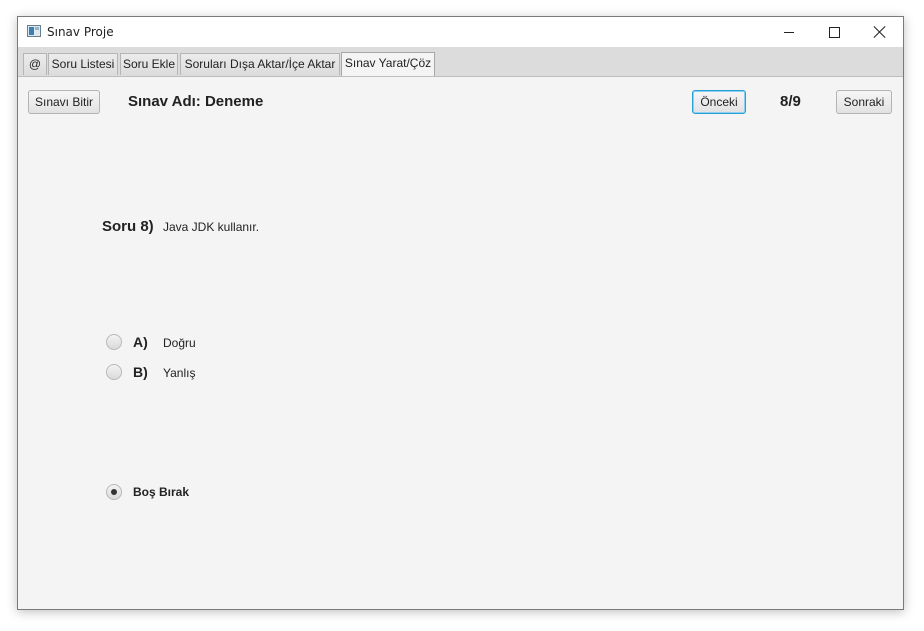 The width and height of the screenshot is (924, 631). I want to click on question-text: Java JDK kullanır., so click(211, 227).